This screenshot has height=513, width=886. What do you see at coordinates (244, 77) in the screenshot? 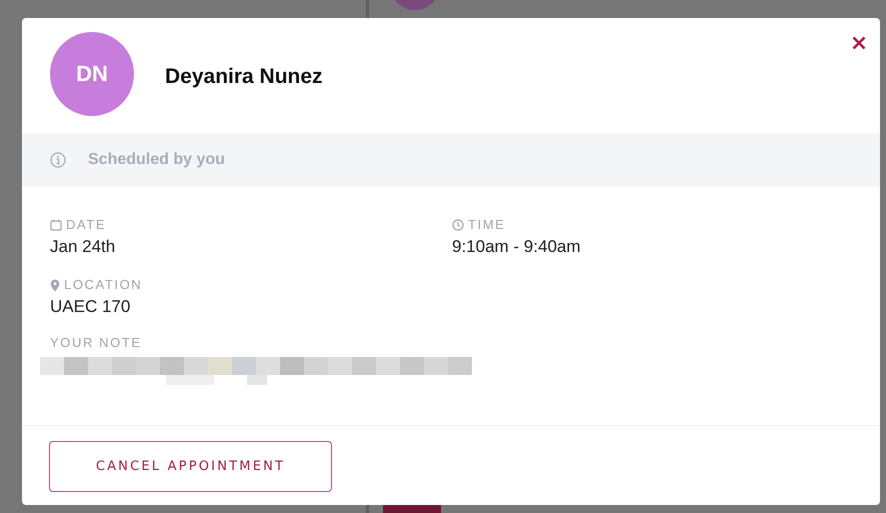
I see `contact-name: Deyanira Nunez` at bounding box center [244, 77].